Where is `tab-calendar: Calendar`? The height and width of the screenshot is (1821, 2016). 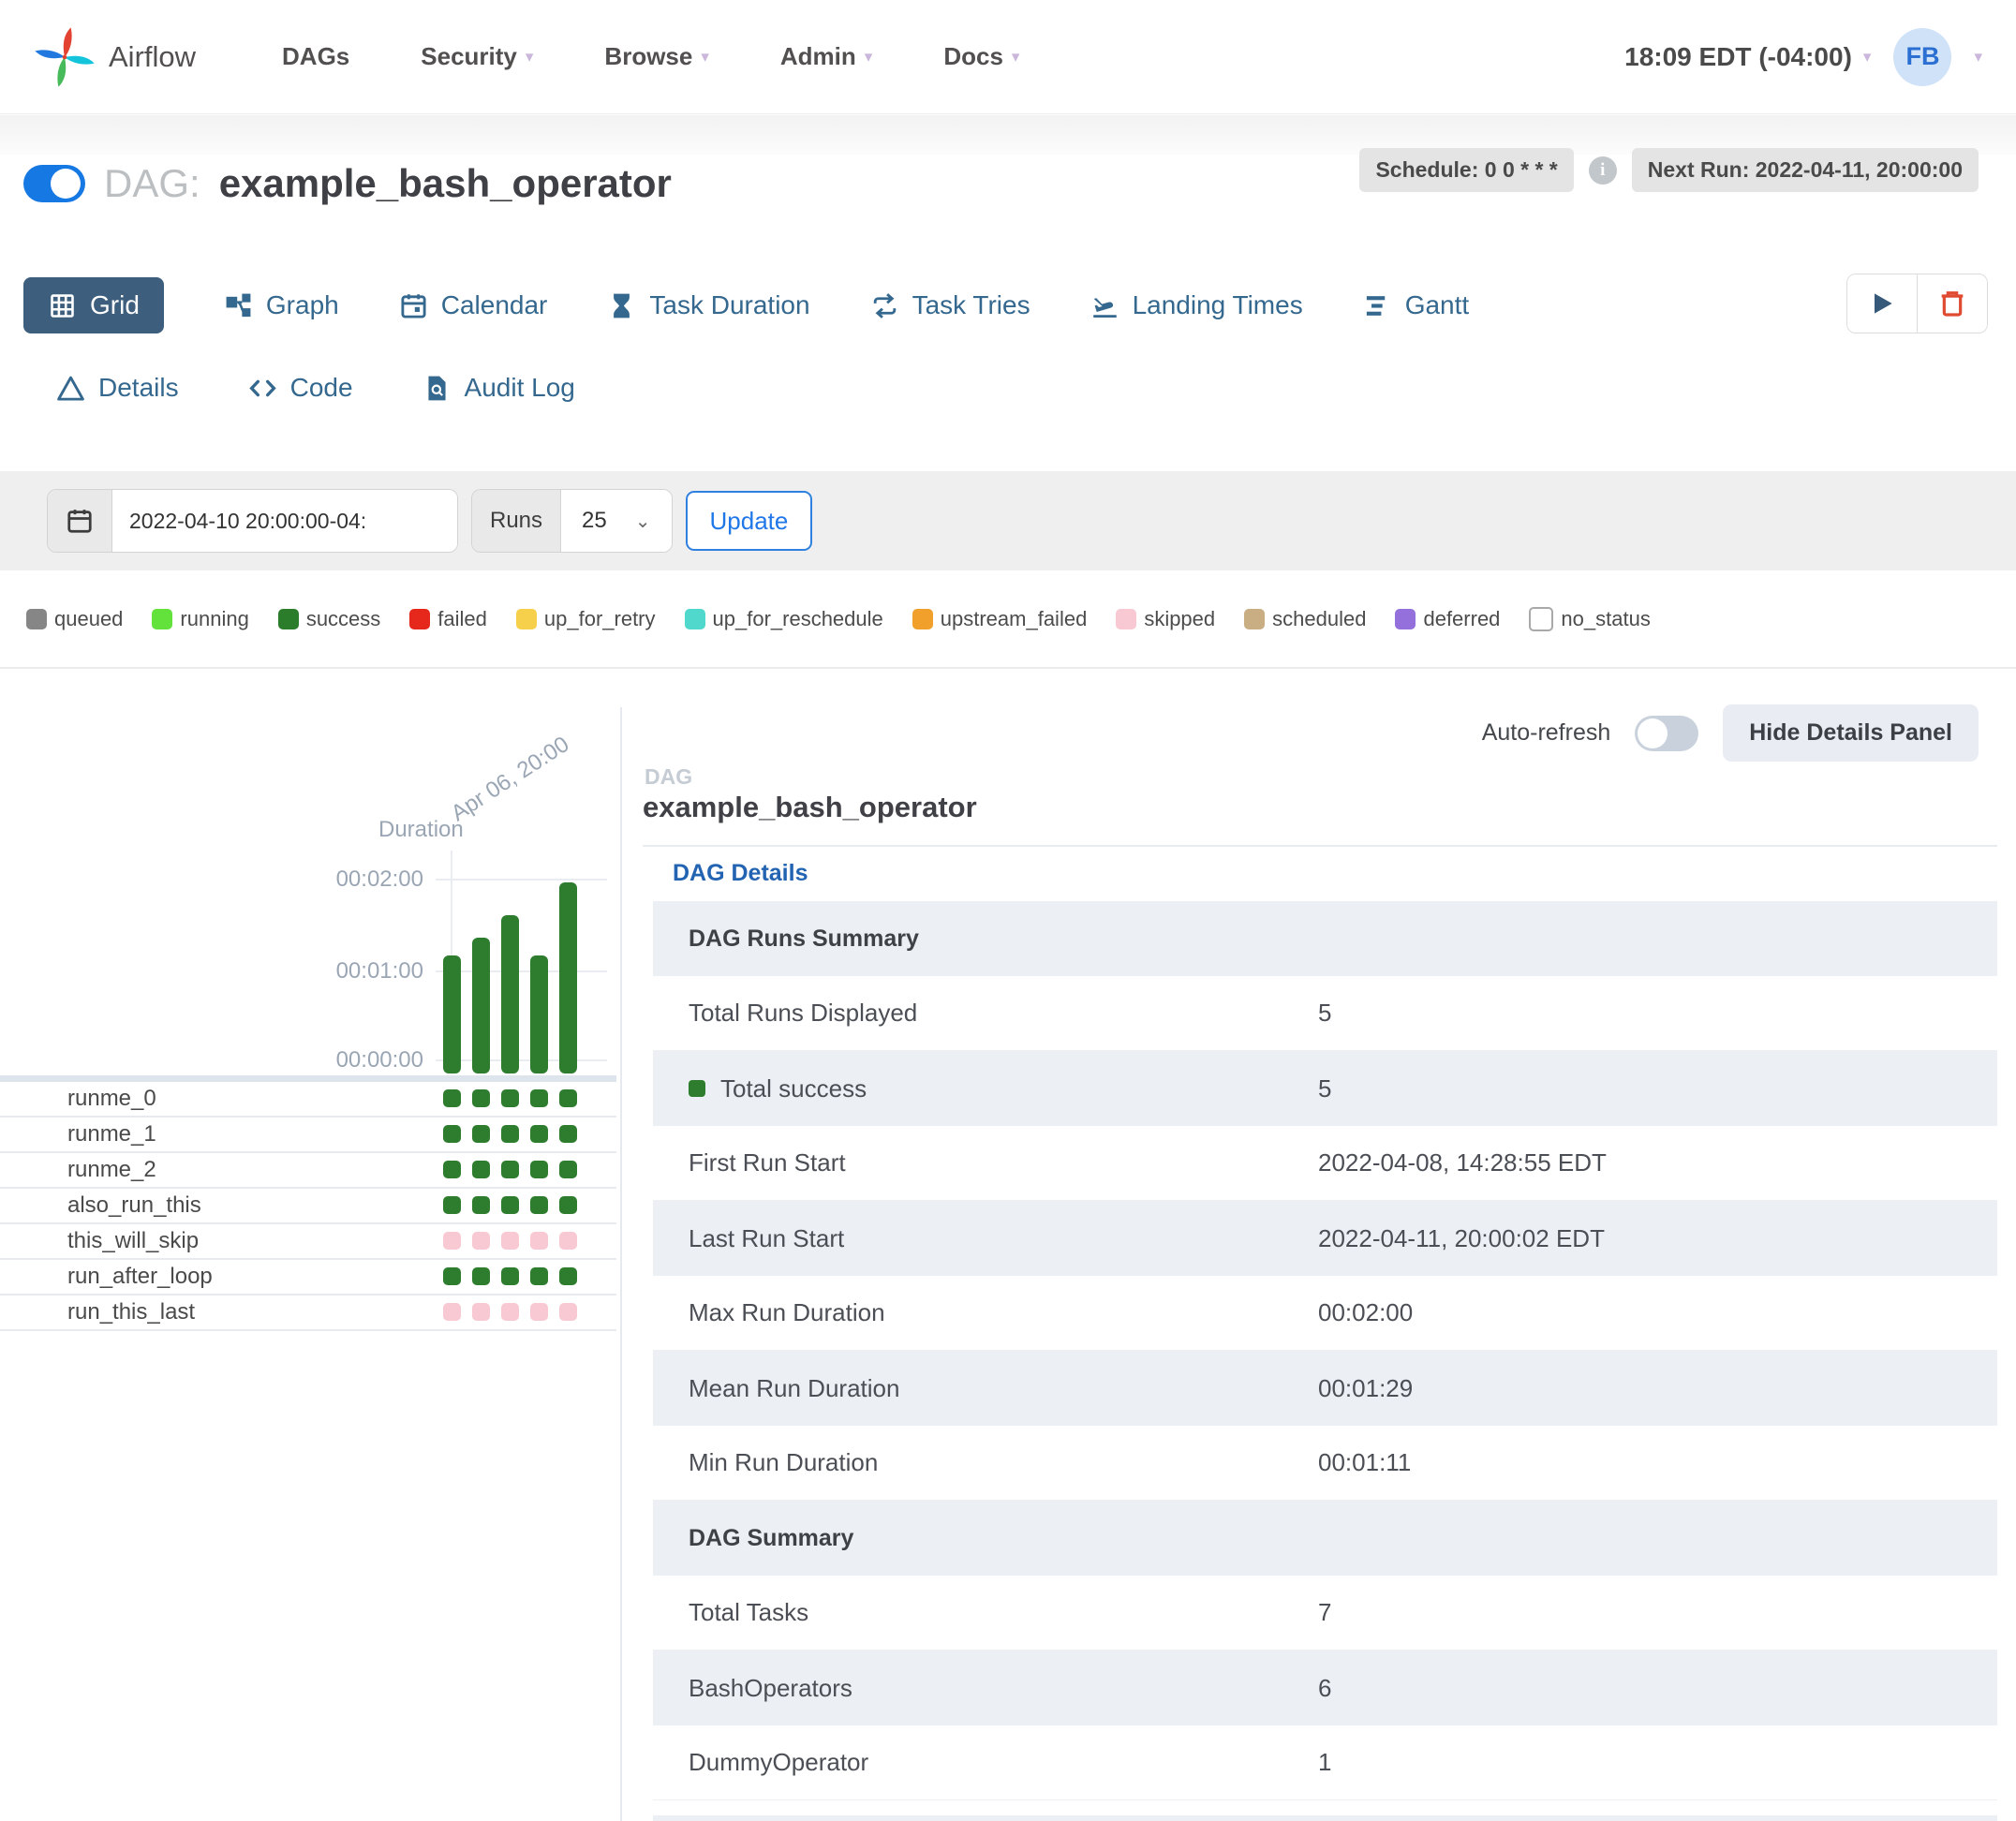 tab-calendar: Calendar is located at coordinates (473, 305).